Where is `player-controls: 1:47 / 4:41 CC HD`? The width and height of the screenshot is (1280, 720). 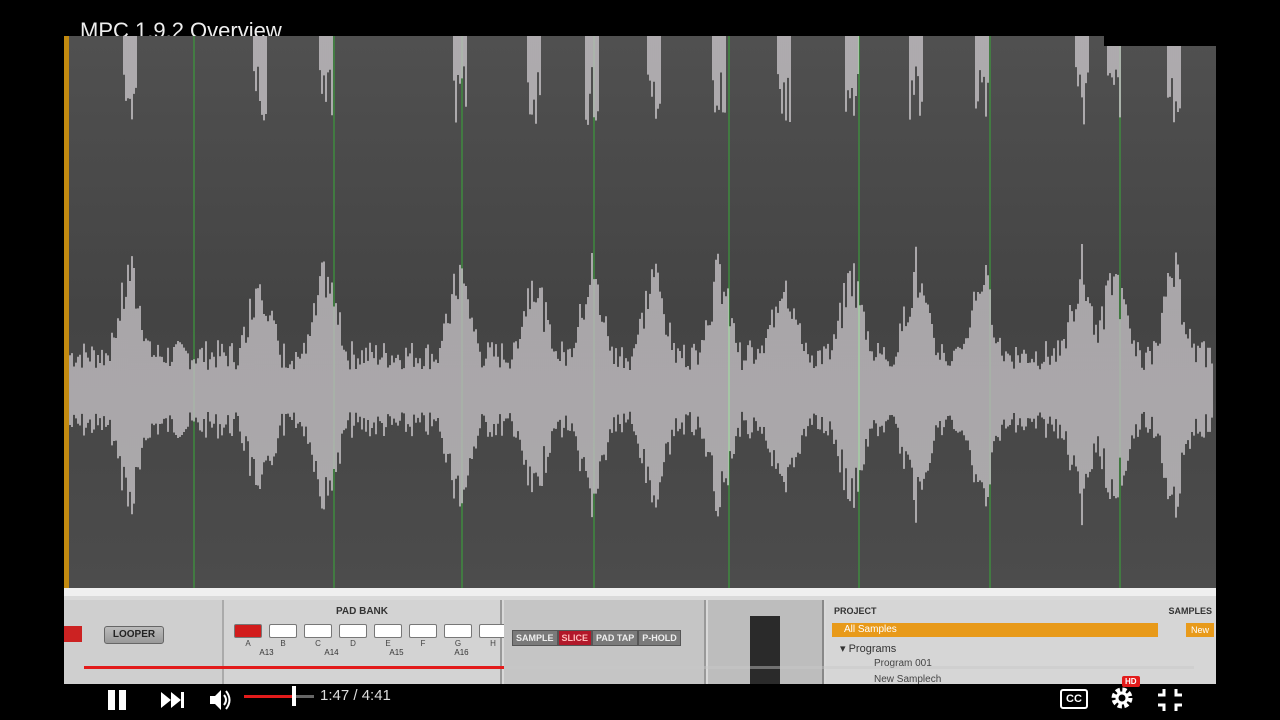 player-controls: 1:47 / 4:41 CC HD is located at coordinates (640, 698).